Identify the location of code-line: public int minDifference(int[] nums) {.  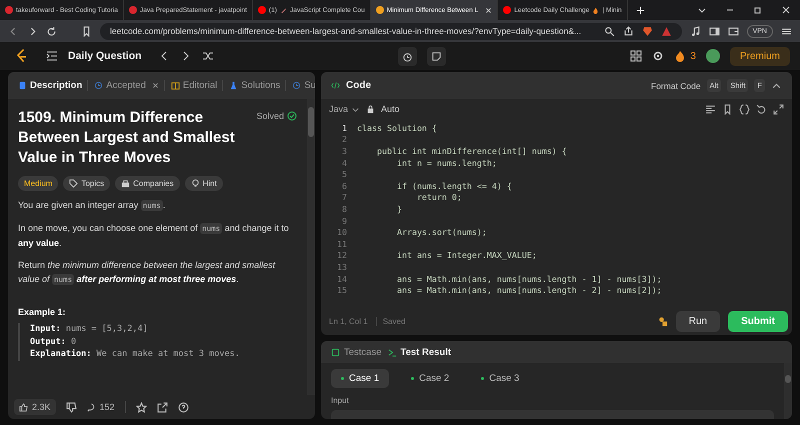
(471, 151).